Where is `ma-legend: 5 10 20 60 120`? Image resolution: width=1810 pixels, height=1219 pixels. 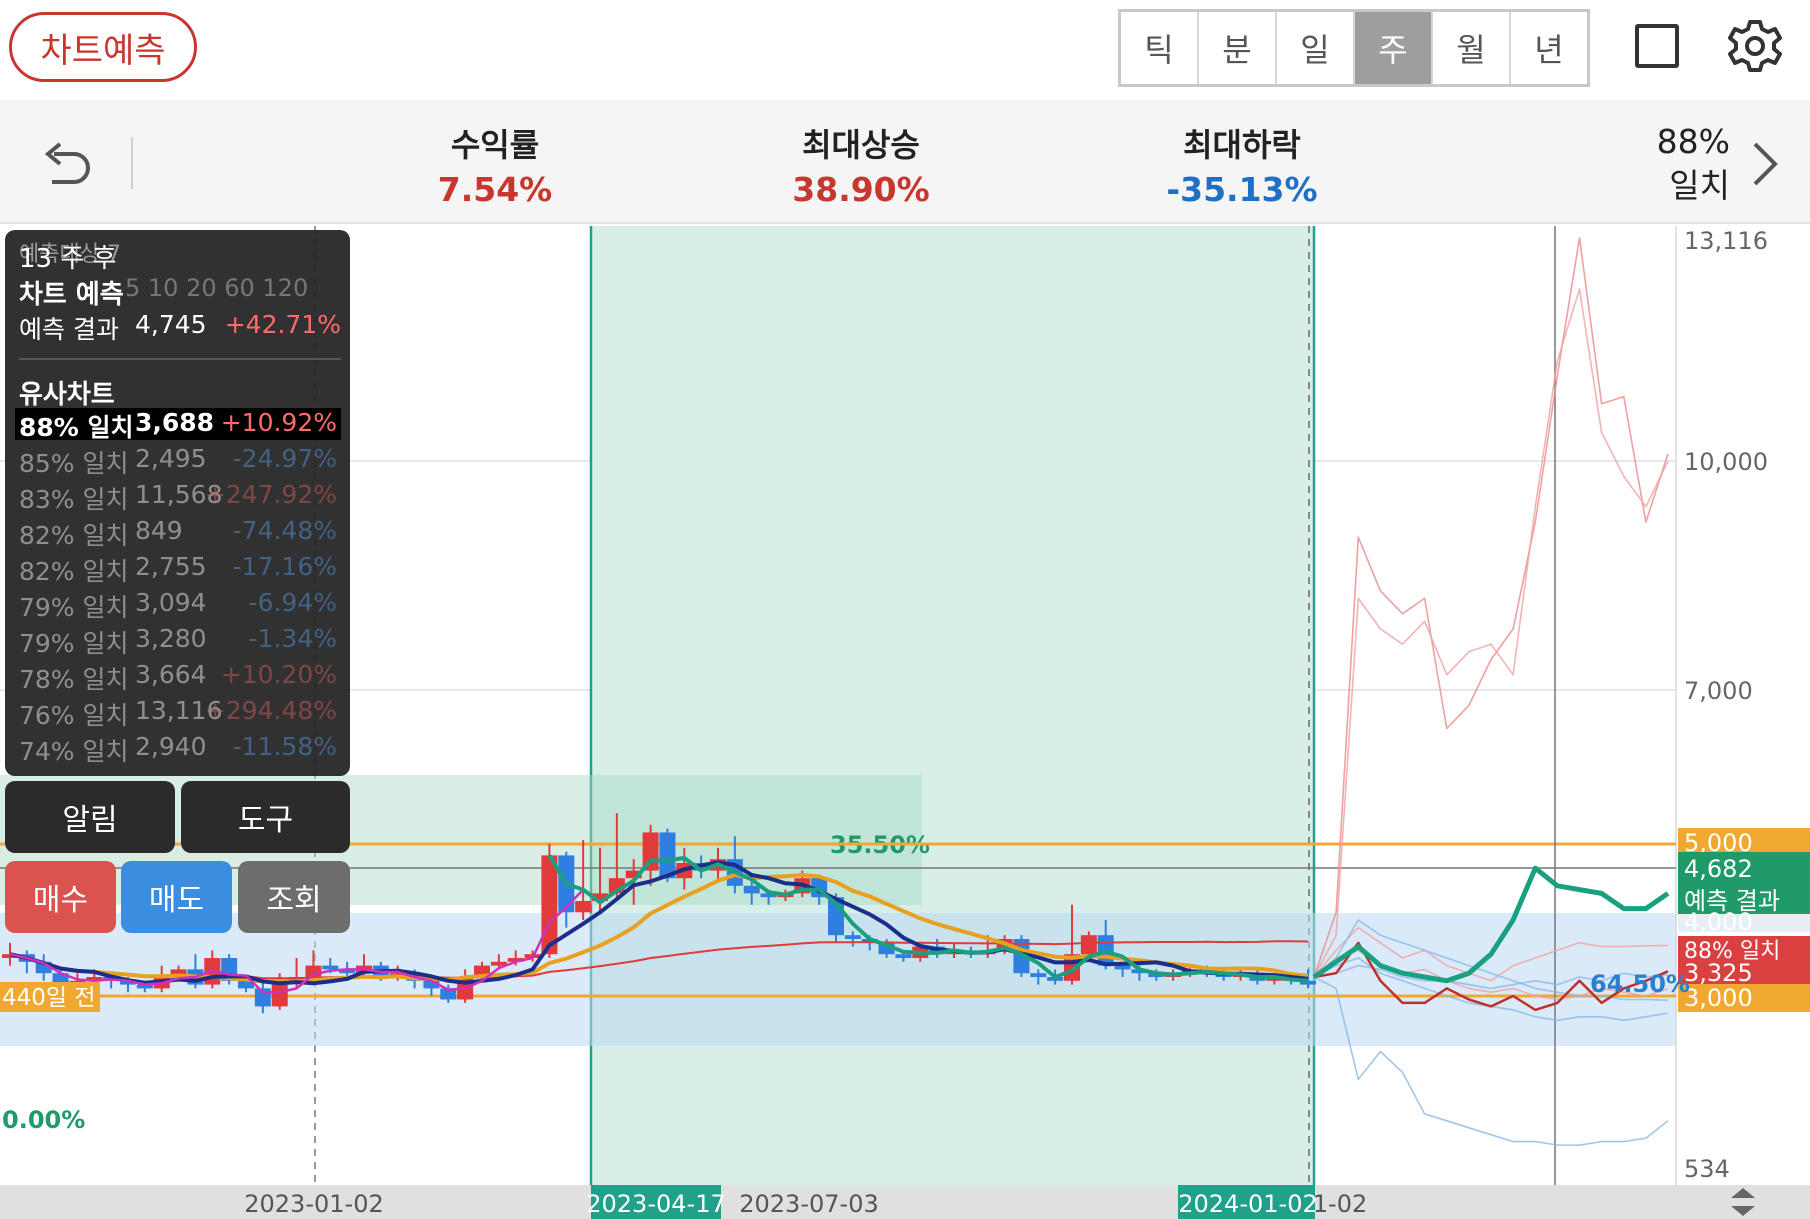 ma-legend: 5 10 20 60 120 is located at coordinates (217, 288).